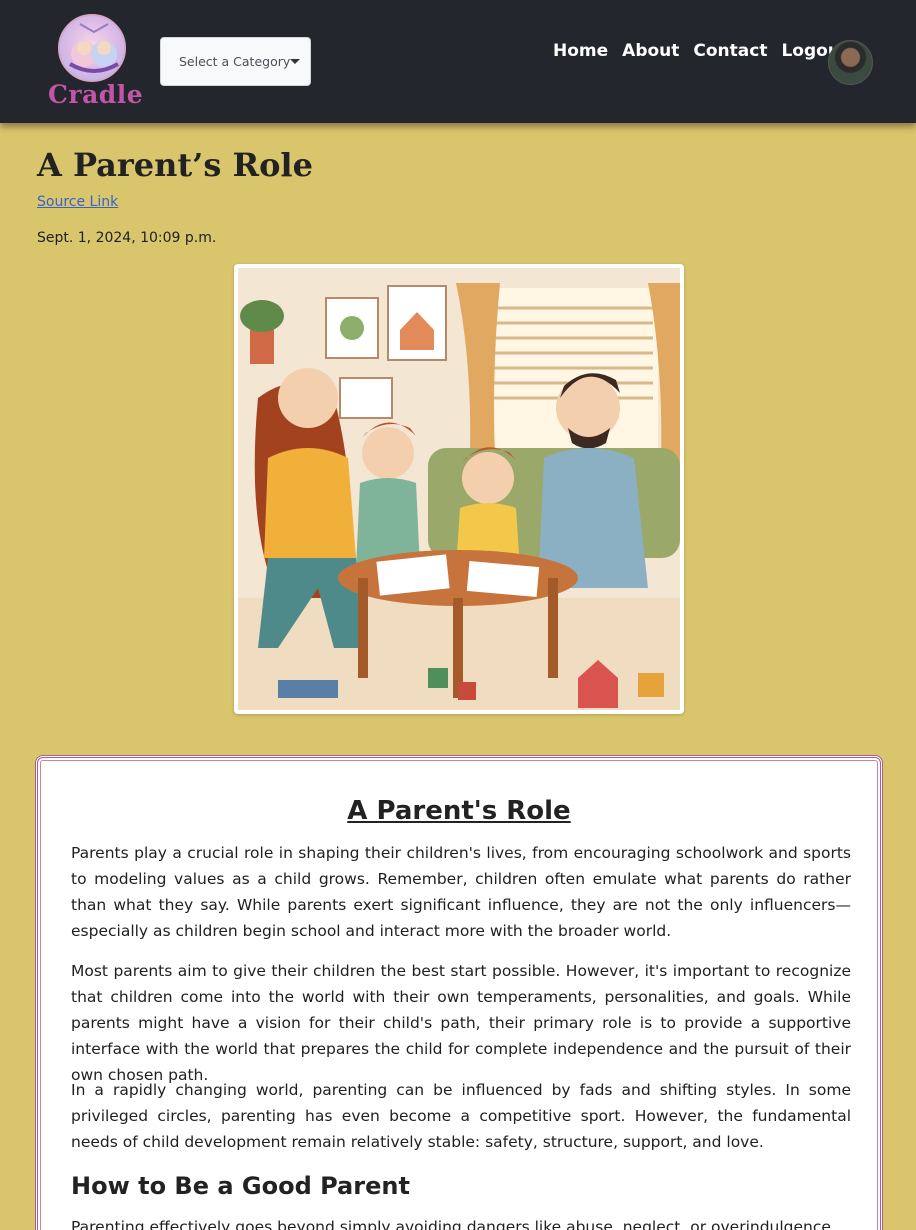 This screenshot has width=916, height=1230. What do you see at coordinates (459, 811) in the screenshot?
I see `article-title: A Parent's Role` at bounding box center [459, 811].